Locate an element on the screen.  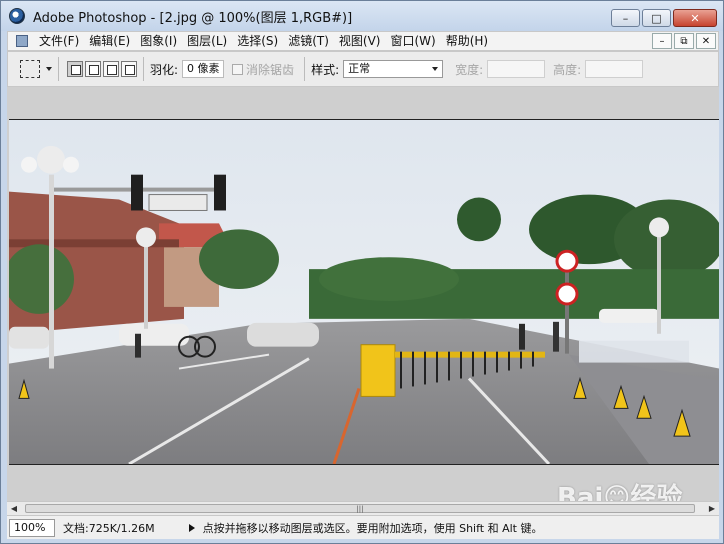
width-label: 宽度: is located at coordinates (469, 69).